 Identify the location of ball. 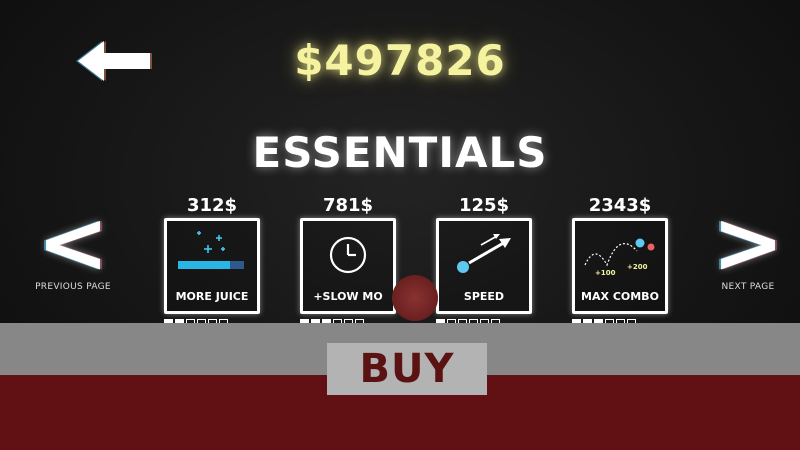
(415, 298).